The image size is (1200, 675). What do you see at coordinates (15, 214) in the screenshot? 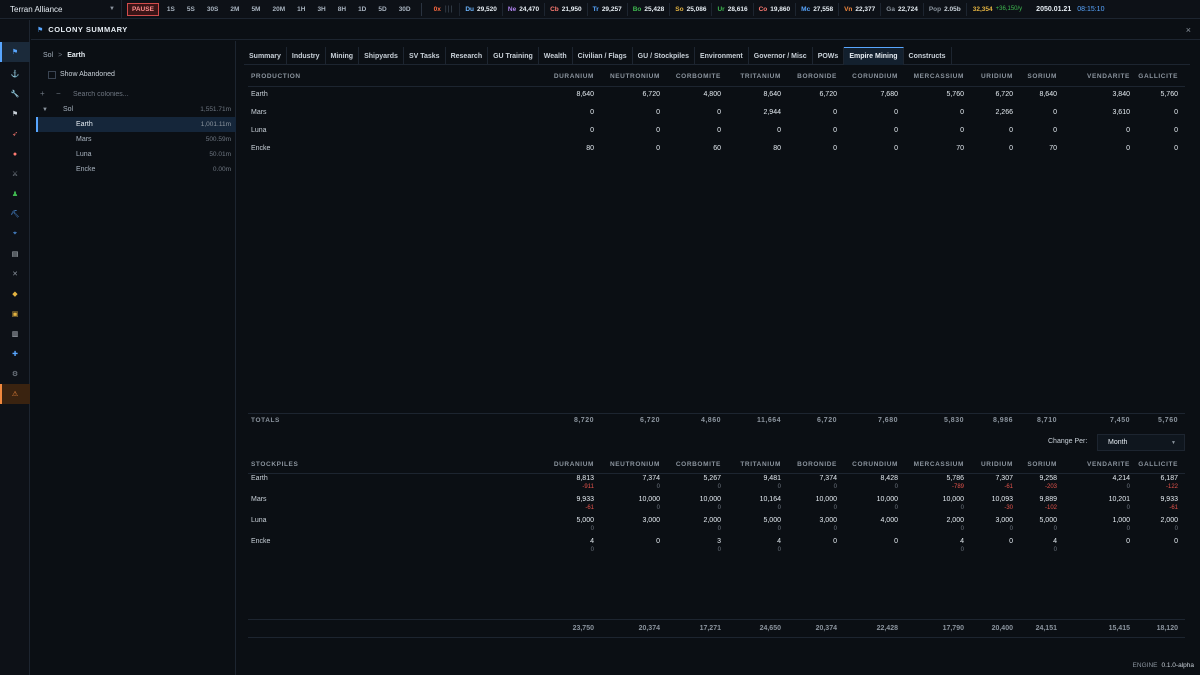
I see `pickaxe-icon: ⛏` at bounding box center [15, 214].